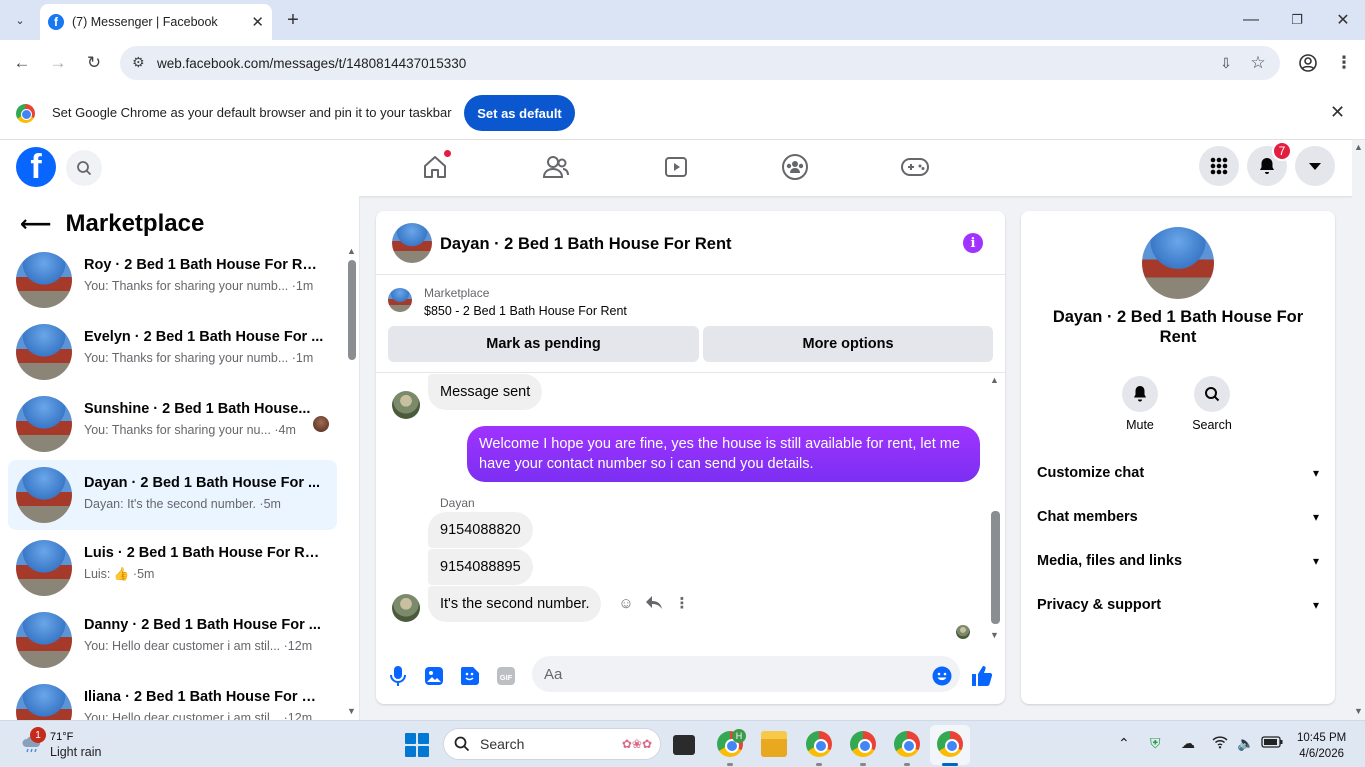 This screenshot has height=767, width=1365. I want to click on forward-icon: →, so click(58, 63).